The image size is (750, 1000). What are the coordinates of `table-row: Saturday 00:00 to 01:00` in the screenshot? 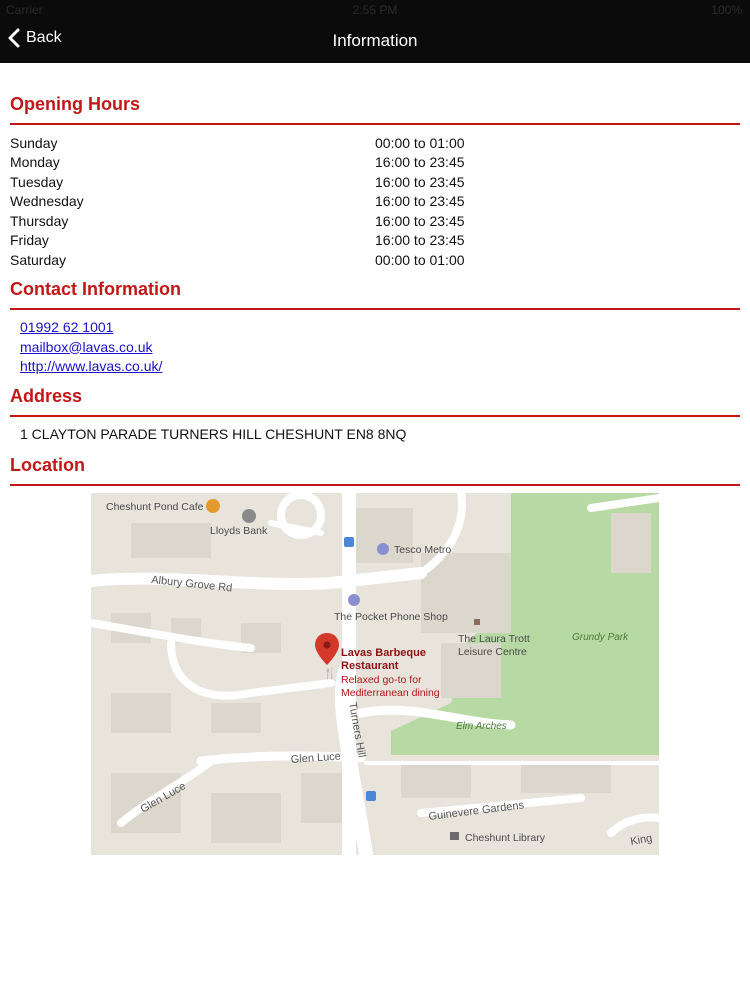 It's located at (375, 260).